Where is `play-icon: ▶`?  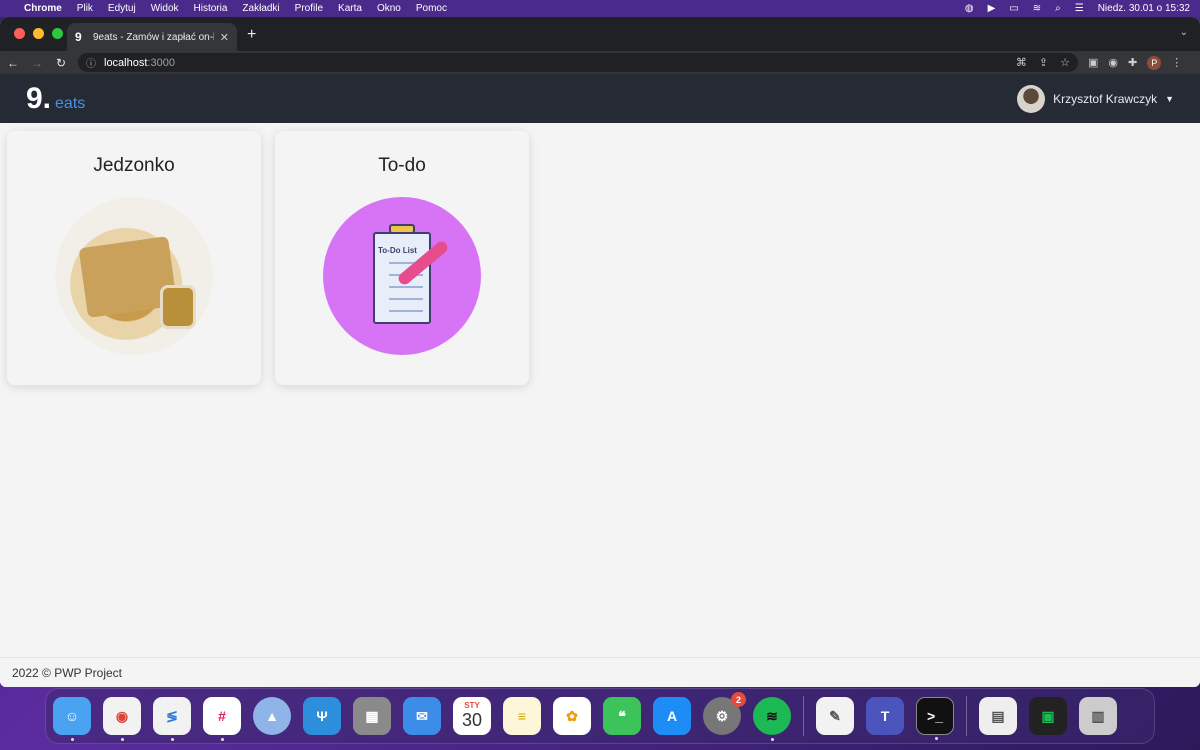 play-icon: ▶ is located at coordinates (992, 8).